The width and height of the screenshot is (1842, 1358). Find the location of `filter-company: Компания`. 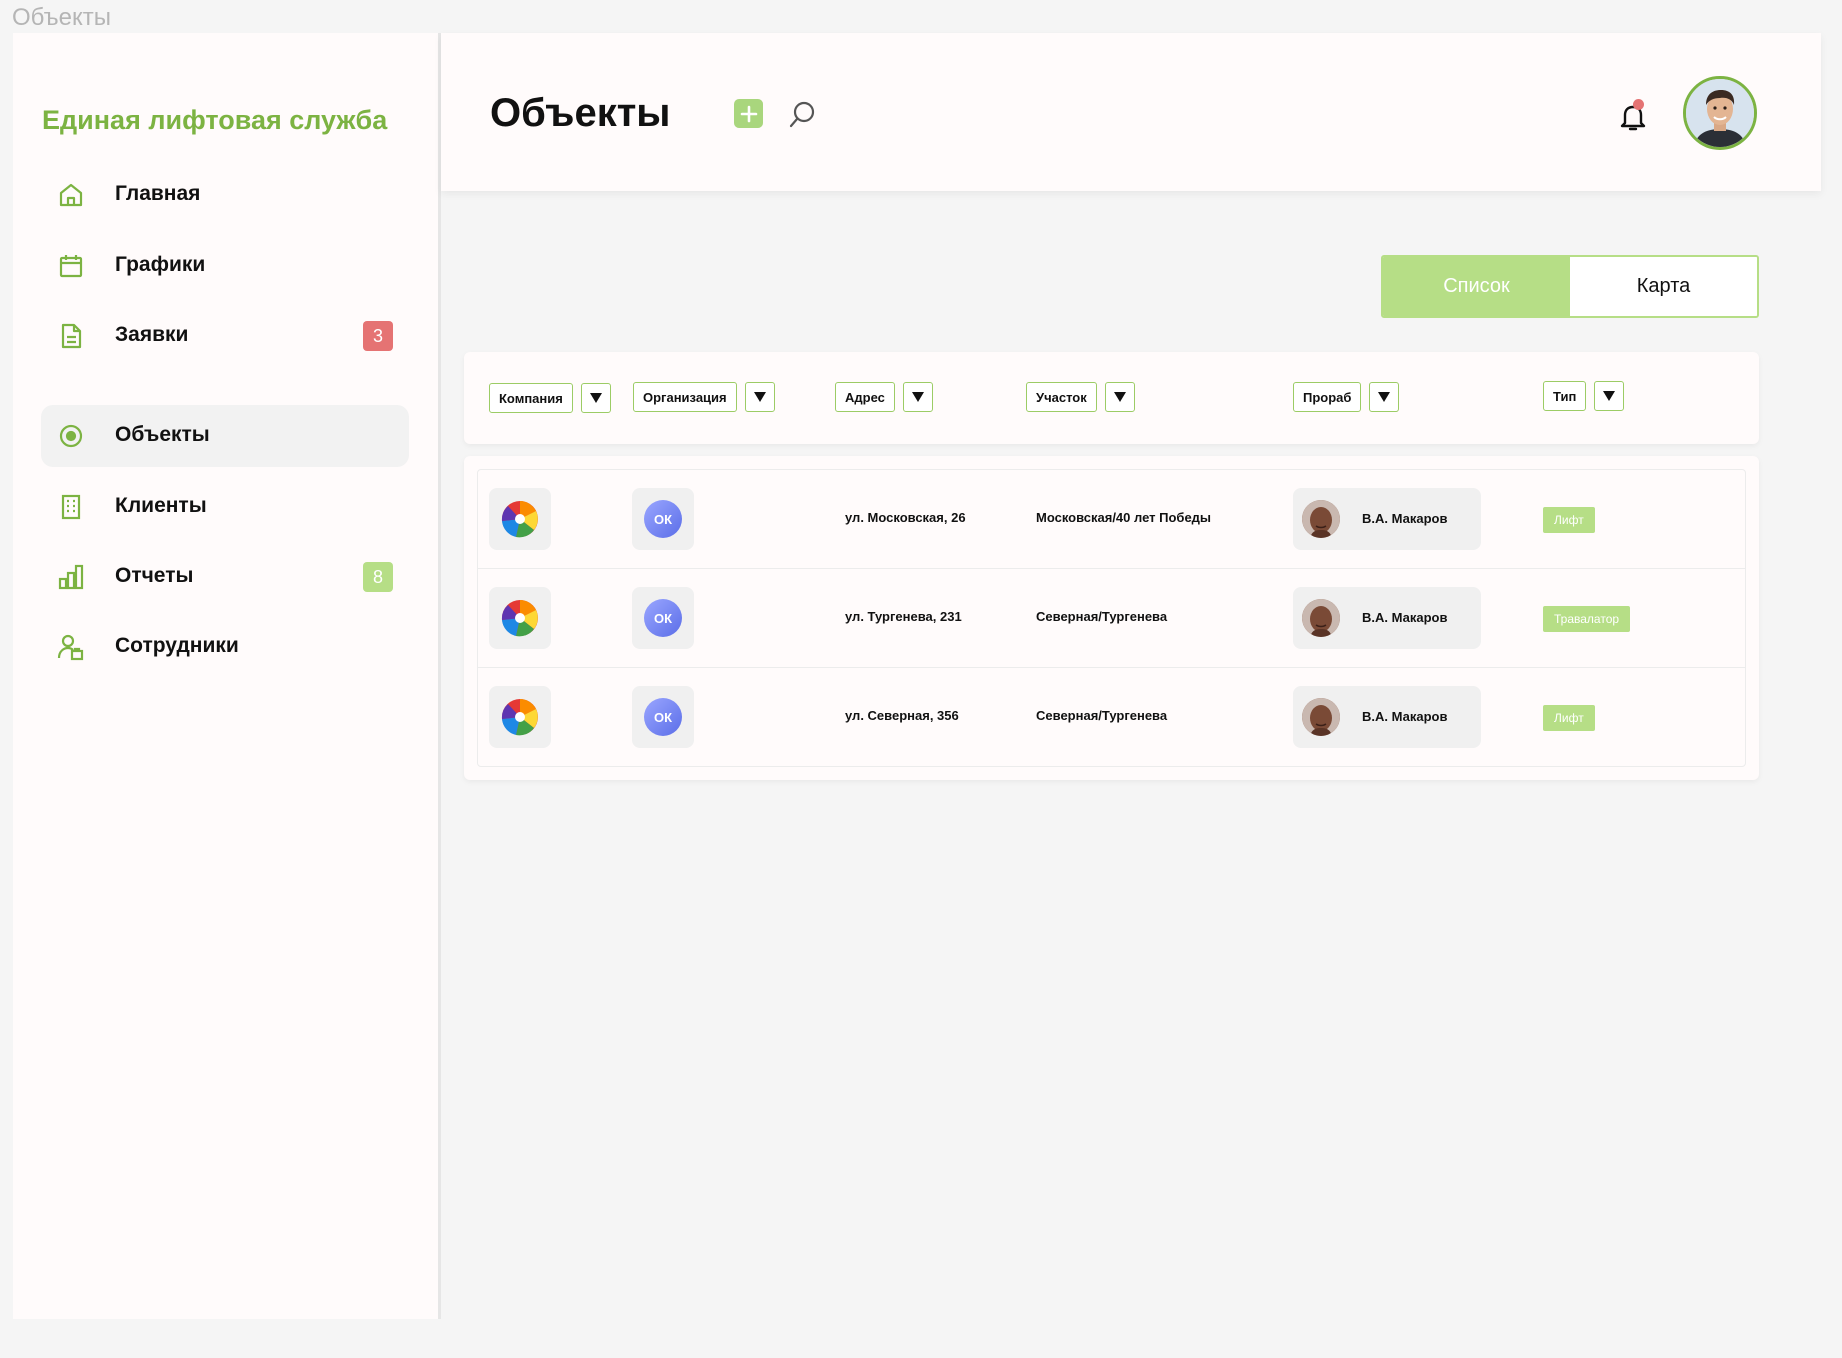

filter-company: Компания is located at coordinates (550, 398).